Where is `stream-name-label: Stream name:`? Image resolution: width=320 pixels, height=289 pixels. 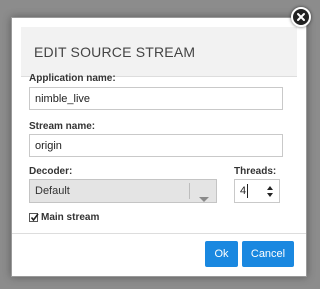
stream-name-label: Stream name: is located at coordinates (62, 126).